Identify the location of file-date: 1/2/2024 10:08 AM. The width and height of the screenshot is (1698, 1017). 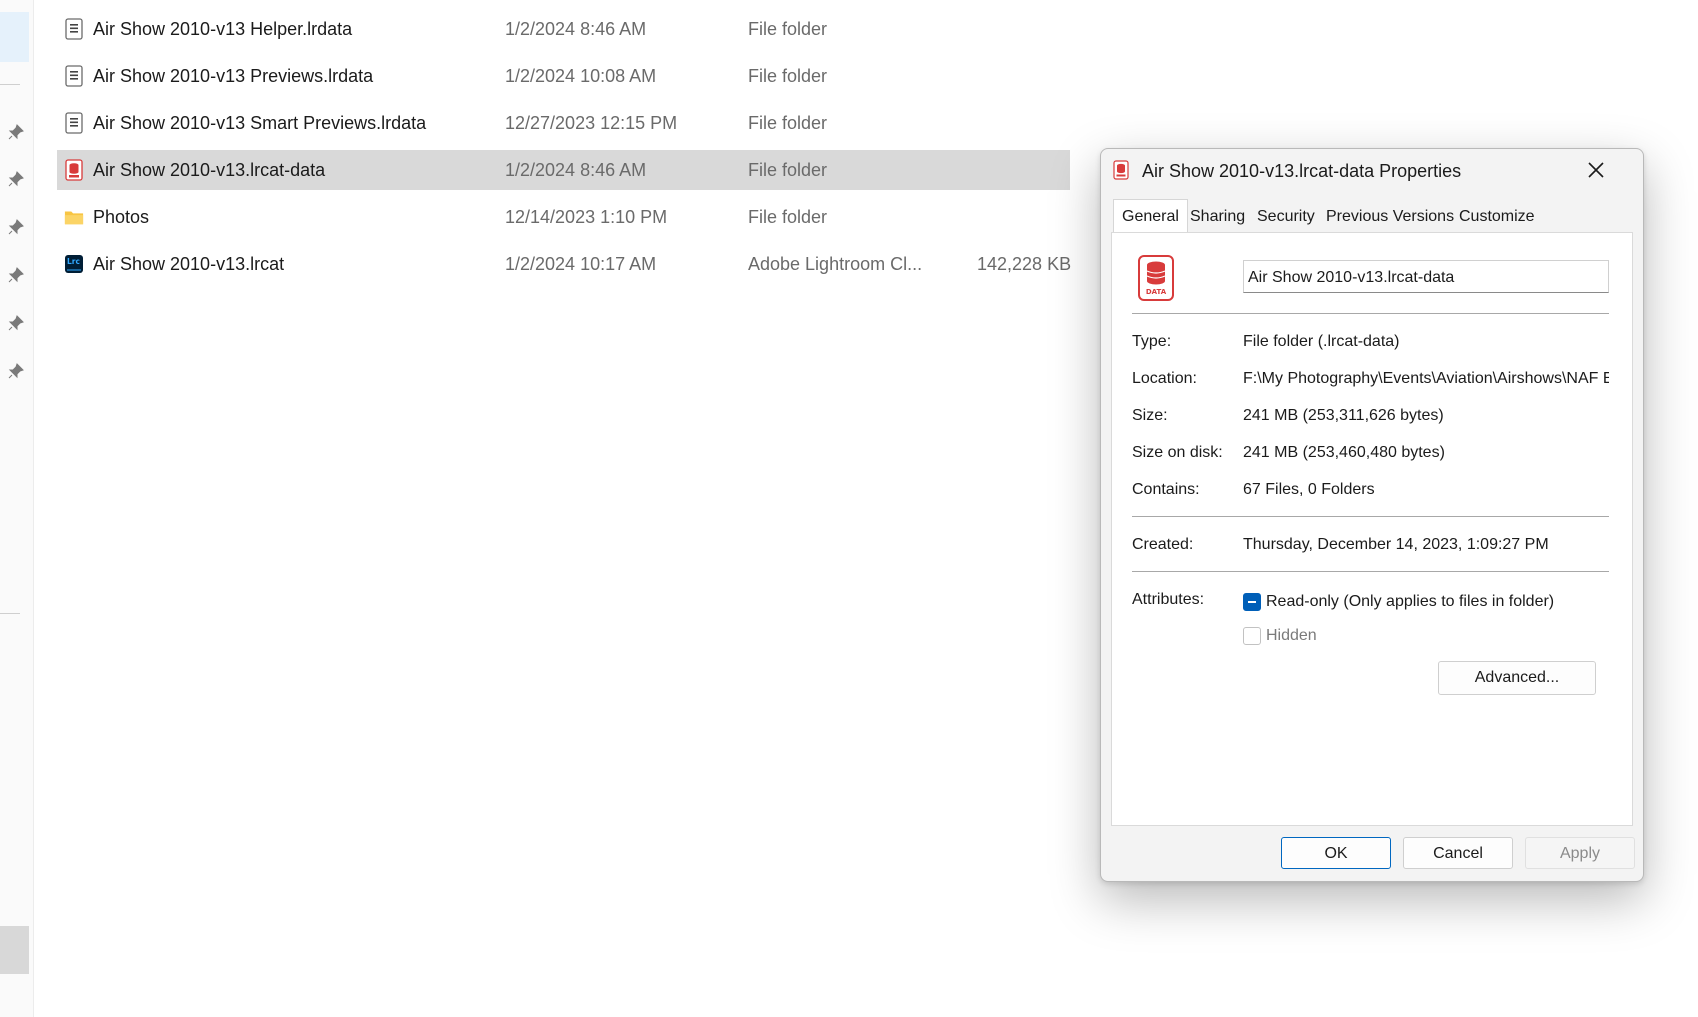
(581, 76).